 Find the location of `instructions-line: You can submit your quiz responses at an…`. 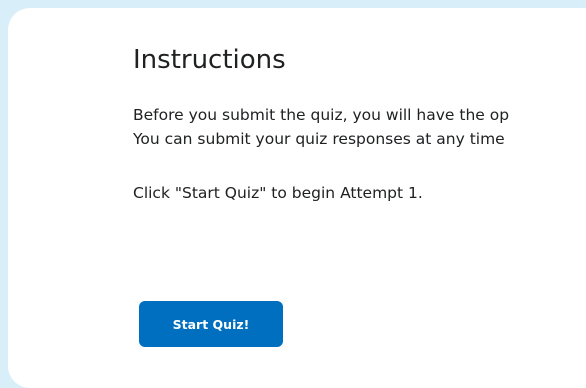

instructions-line: You can submit your quiz responses at an… is located at coordinates (319, 139).